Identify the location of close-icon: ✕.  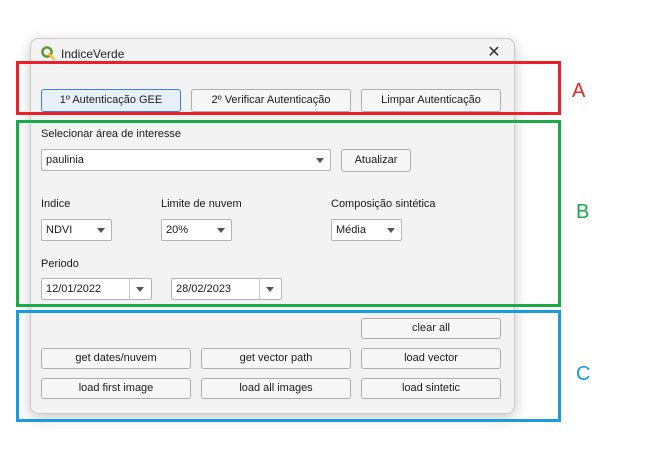
(494, 53).